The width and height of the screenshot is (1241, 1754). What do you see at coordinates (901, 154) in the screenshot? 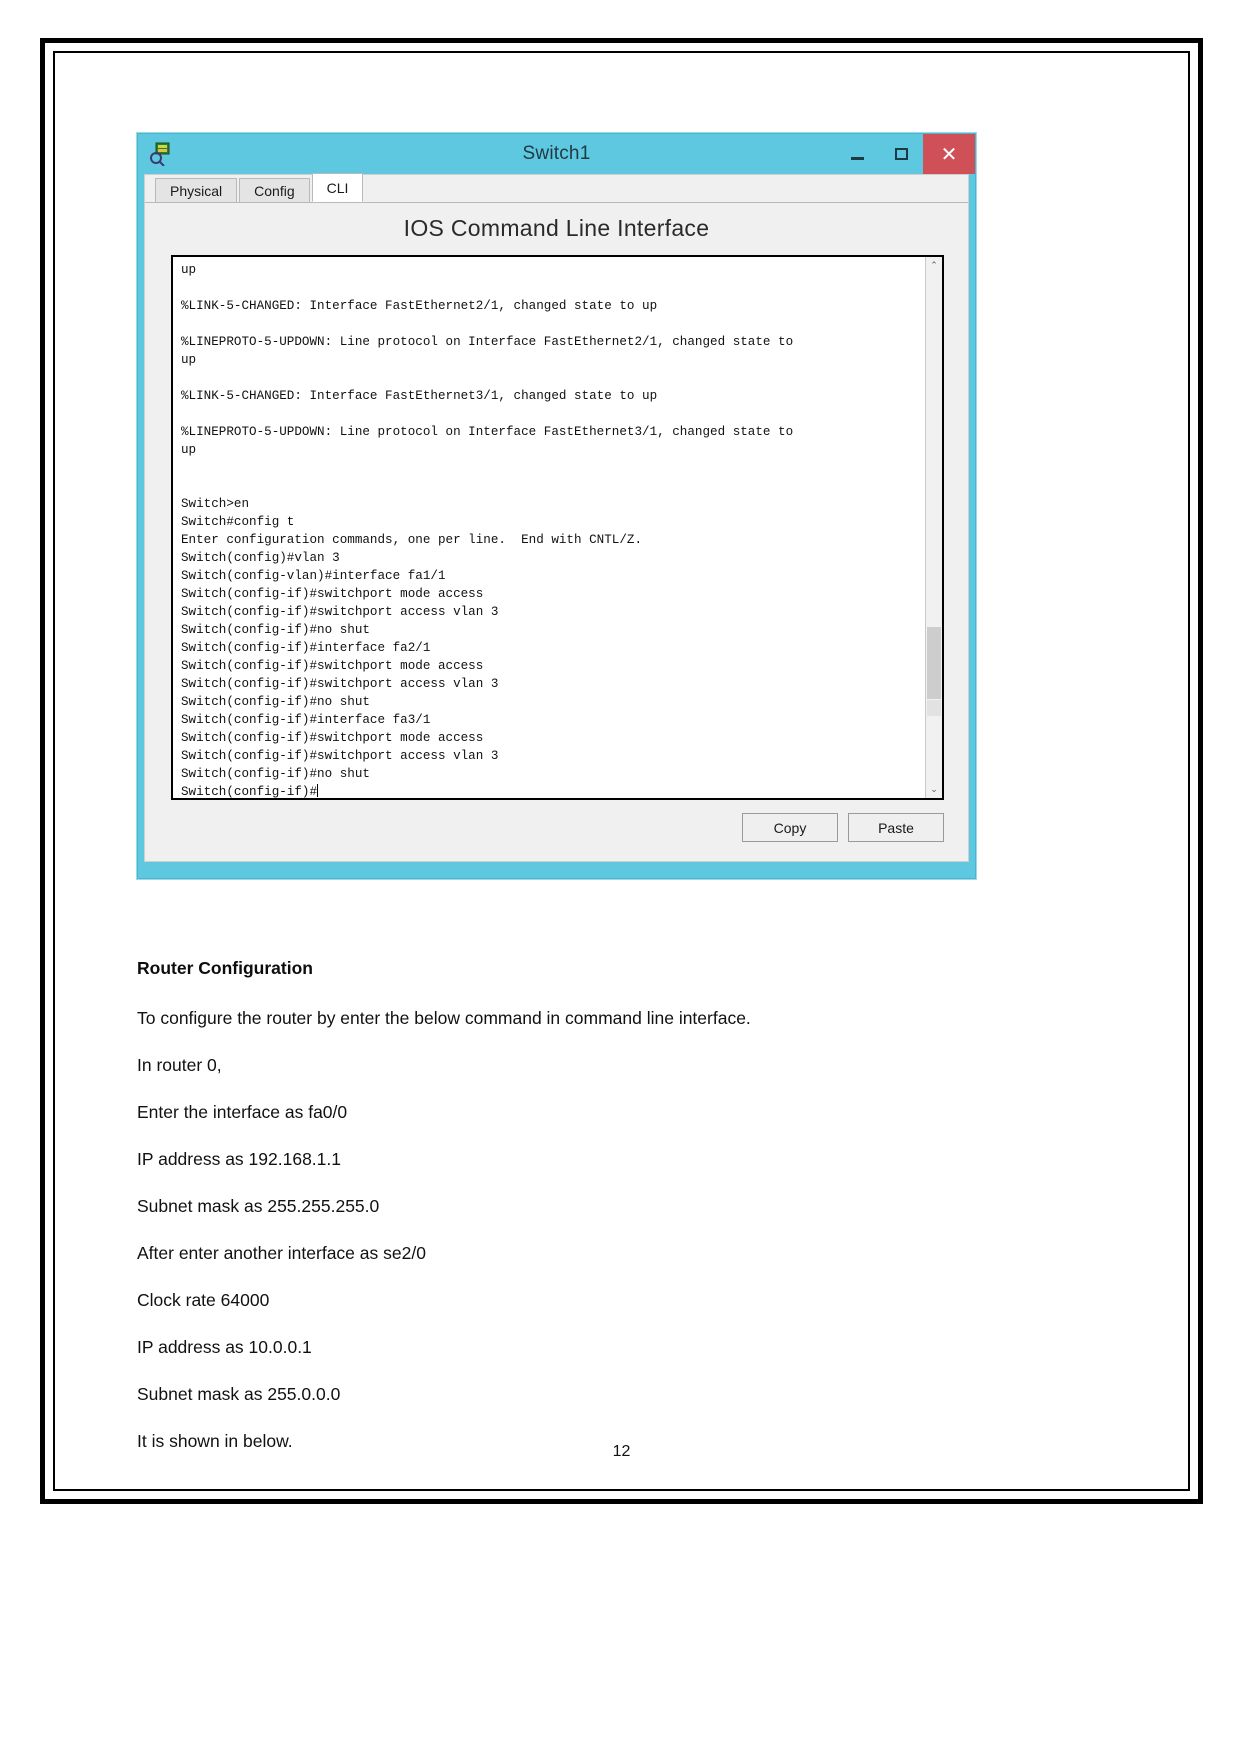
I see `maximize-button` at bounding box center [901, 154].